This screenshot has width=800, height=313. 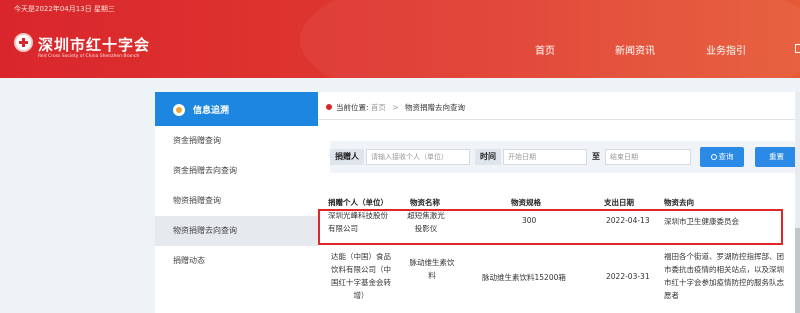 I want to click on start-date-input: 开始日期, so click(x=545, y=157).